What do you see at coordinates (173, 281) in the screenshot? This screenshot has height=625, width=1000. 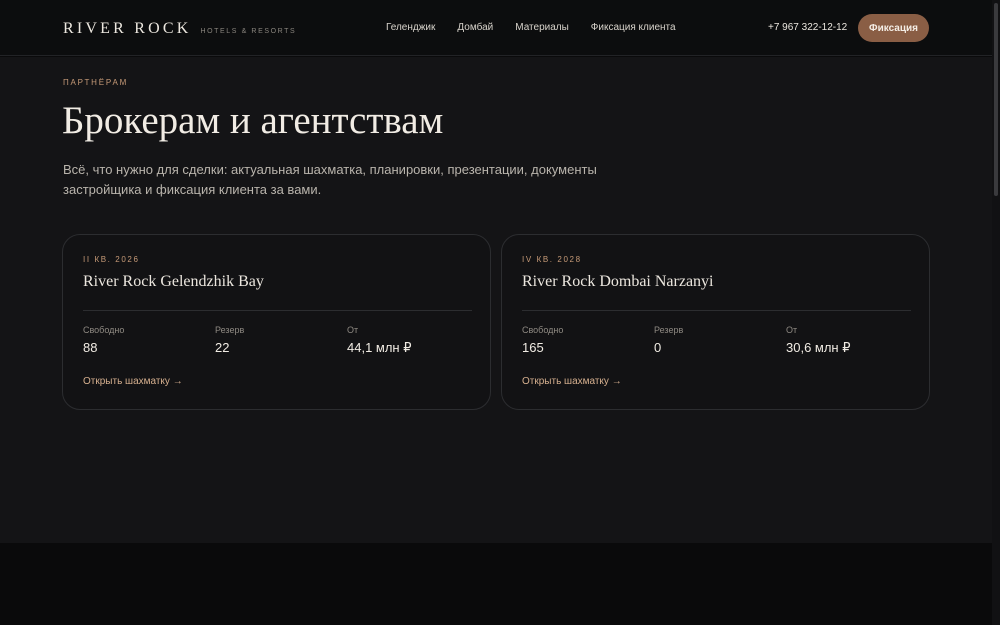 I see `project-name: River Rock Gelendzhik Bay` at bounding box center [173, 281].